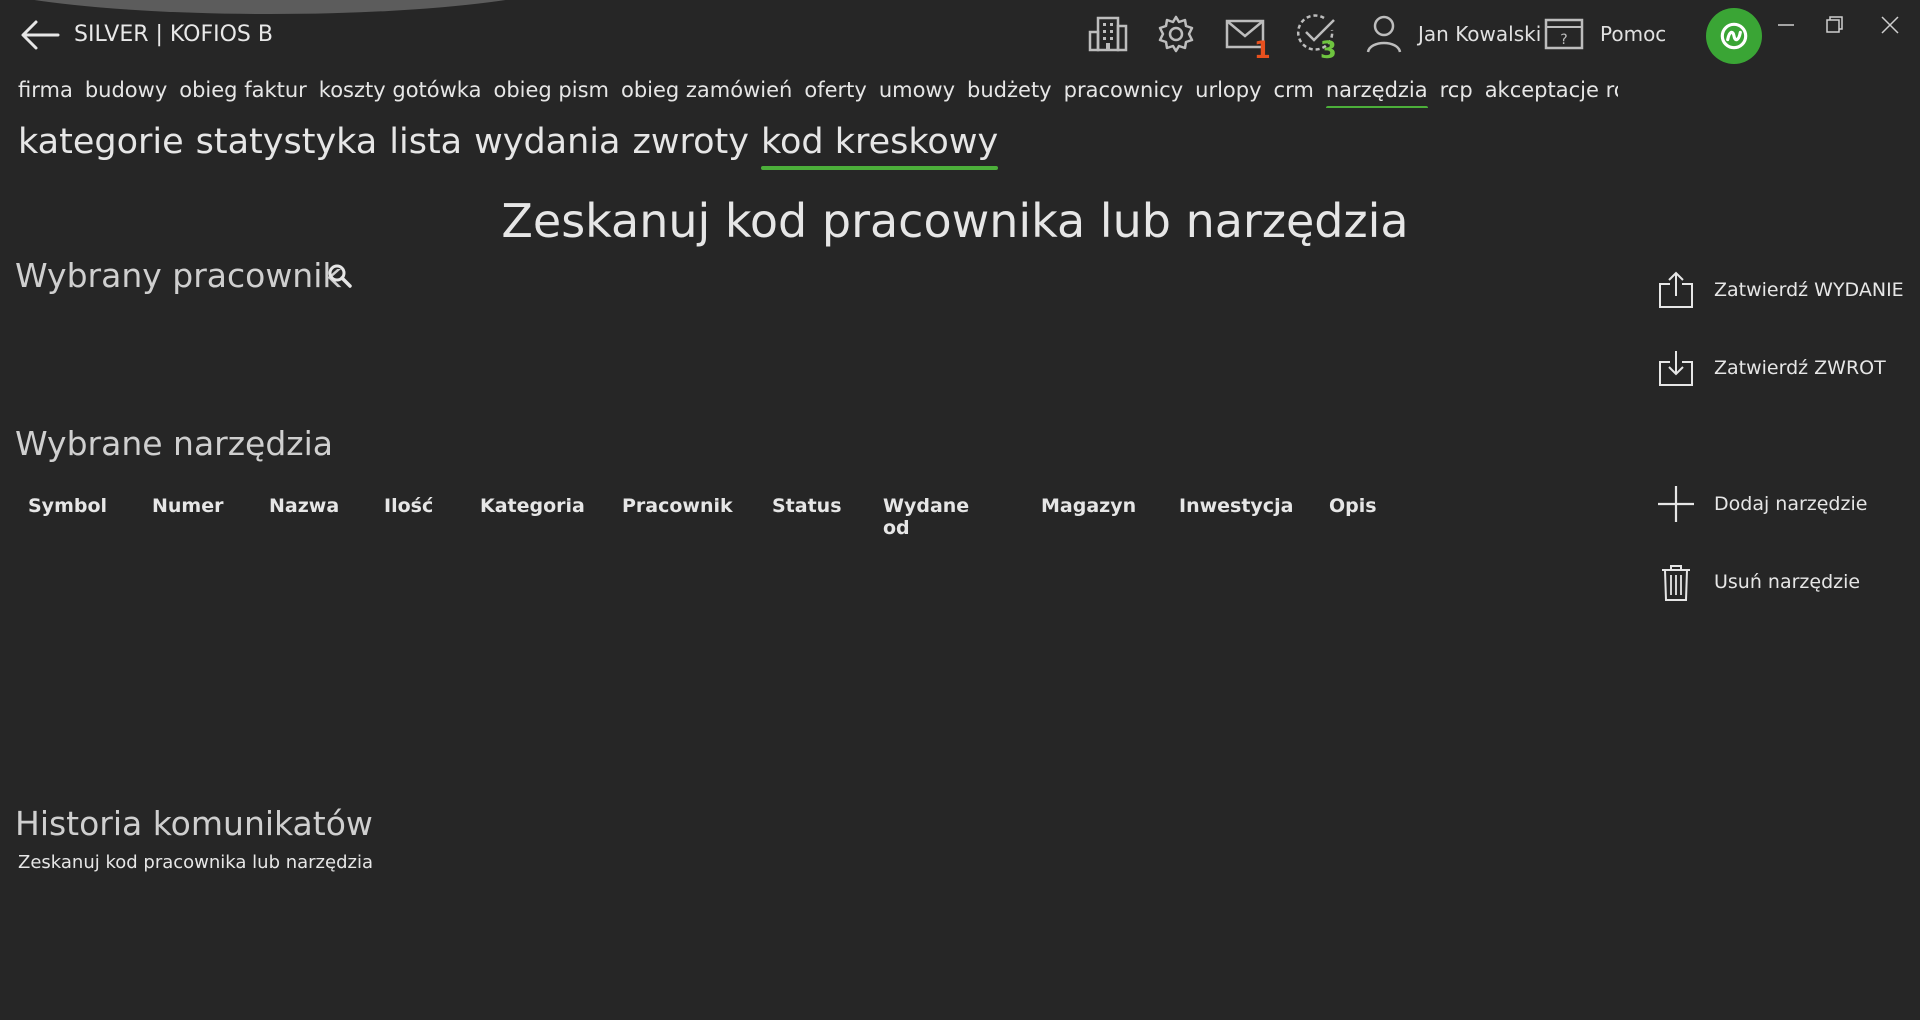  Describe the element at coordinates (290, 7) in the screenshot. I see `title-bar-accent` at that location.